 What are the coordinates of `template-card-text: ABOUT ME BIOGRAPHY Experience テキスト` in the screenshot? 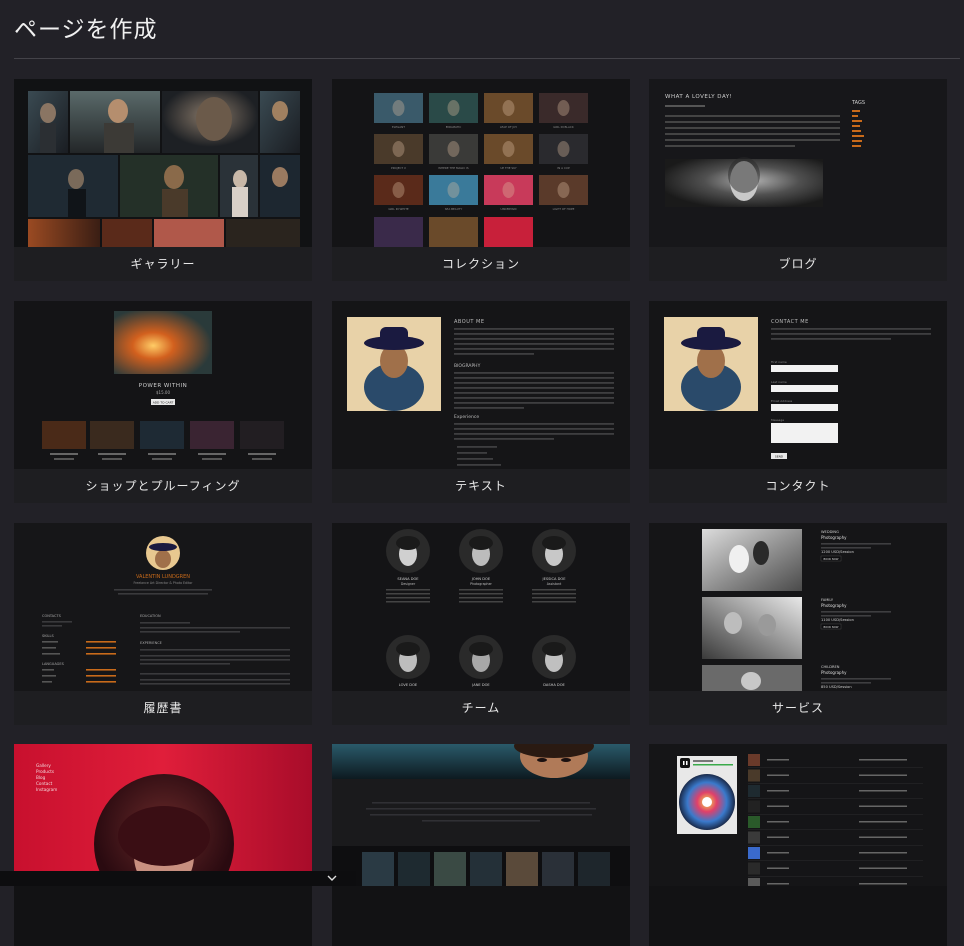 It's located at (481, 402).